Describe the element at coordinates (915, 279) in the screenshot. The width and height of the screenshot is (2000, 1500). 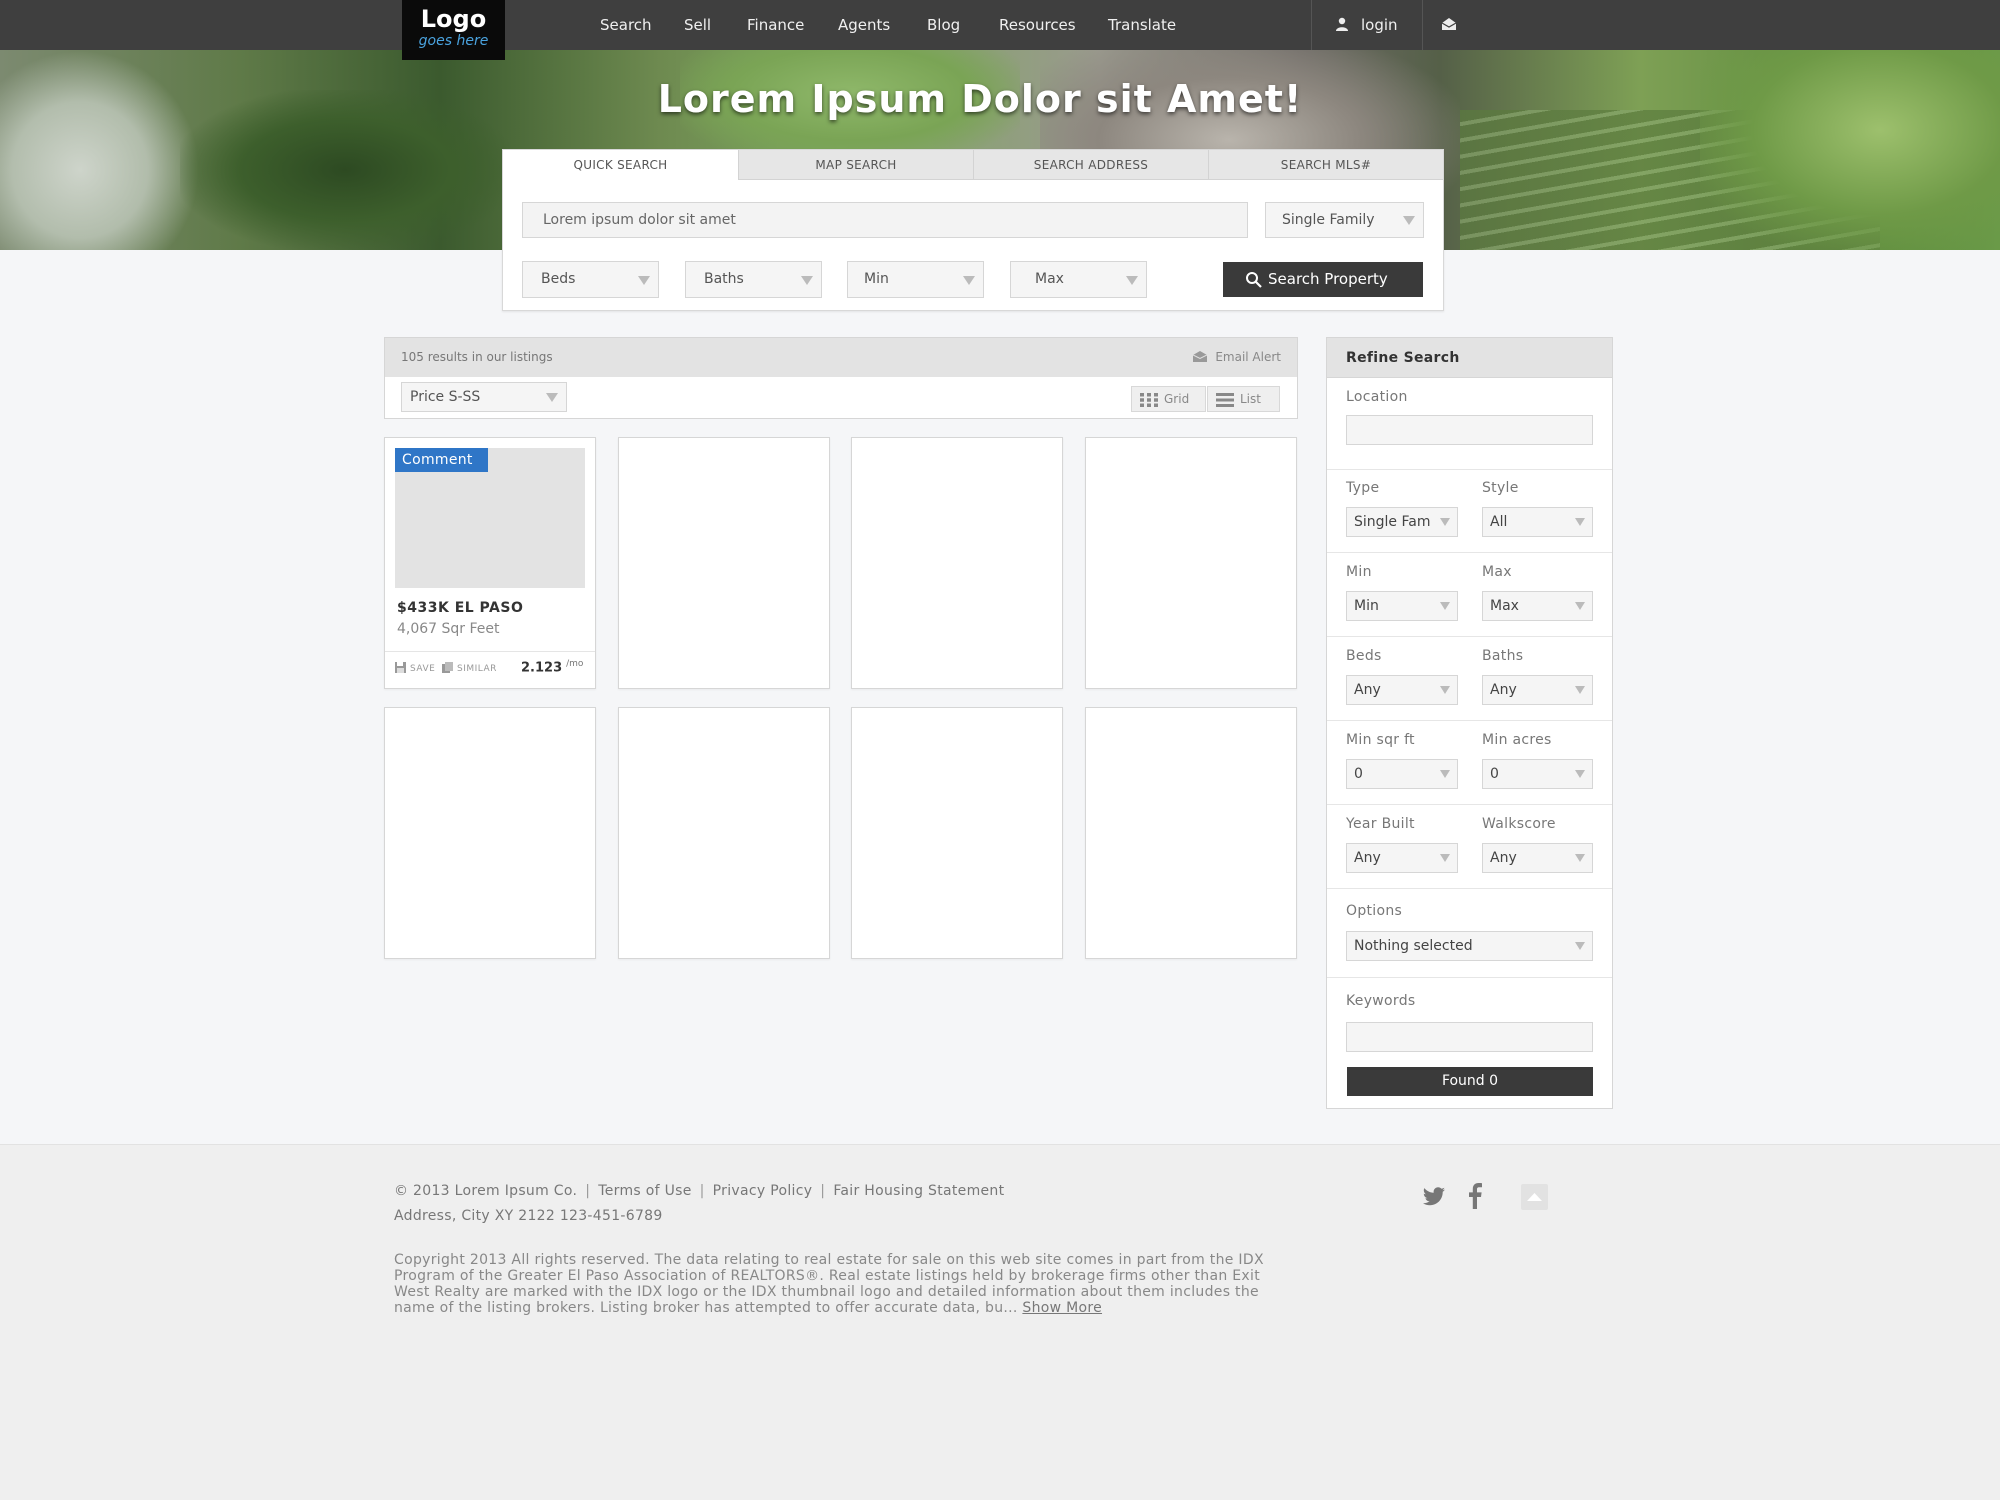
I see `min-price-select: Min` at that location.